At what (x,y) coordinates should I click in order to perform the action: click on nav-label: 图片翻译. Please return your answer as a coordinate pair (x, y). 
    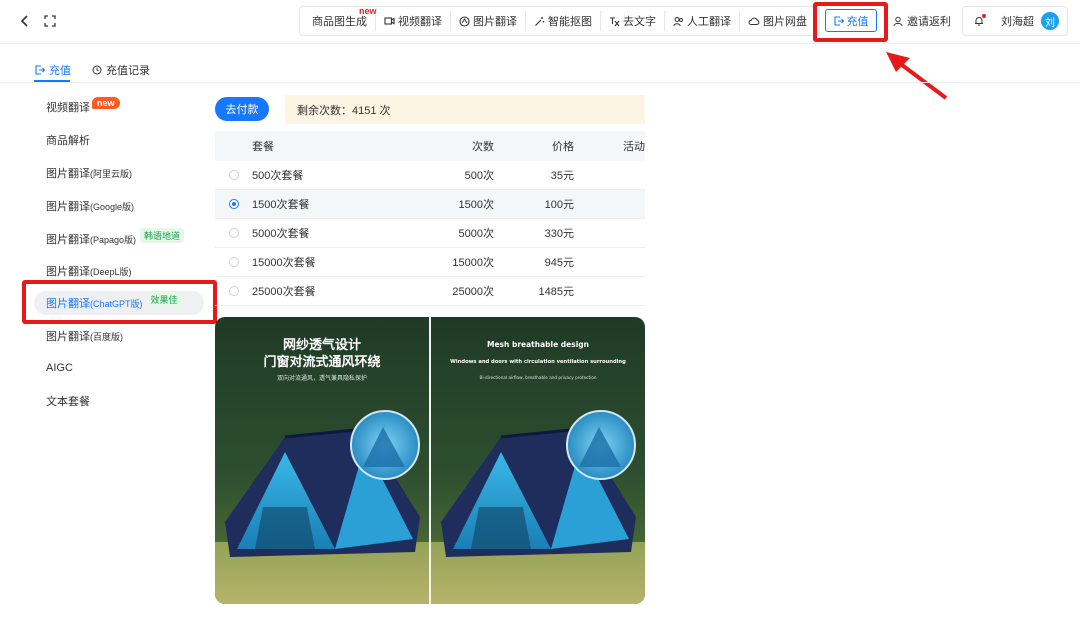
    Looking at the image, I should click on (495, 22).